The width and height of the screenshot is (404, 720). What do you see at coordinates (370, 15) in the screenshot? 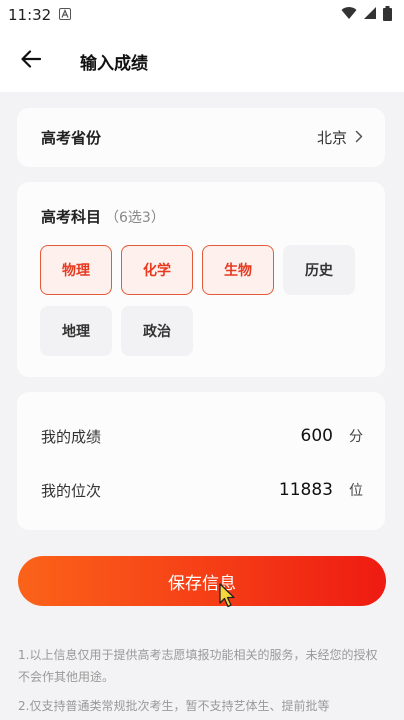
I see `cellular-icon` at bounding box center [370, 15].